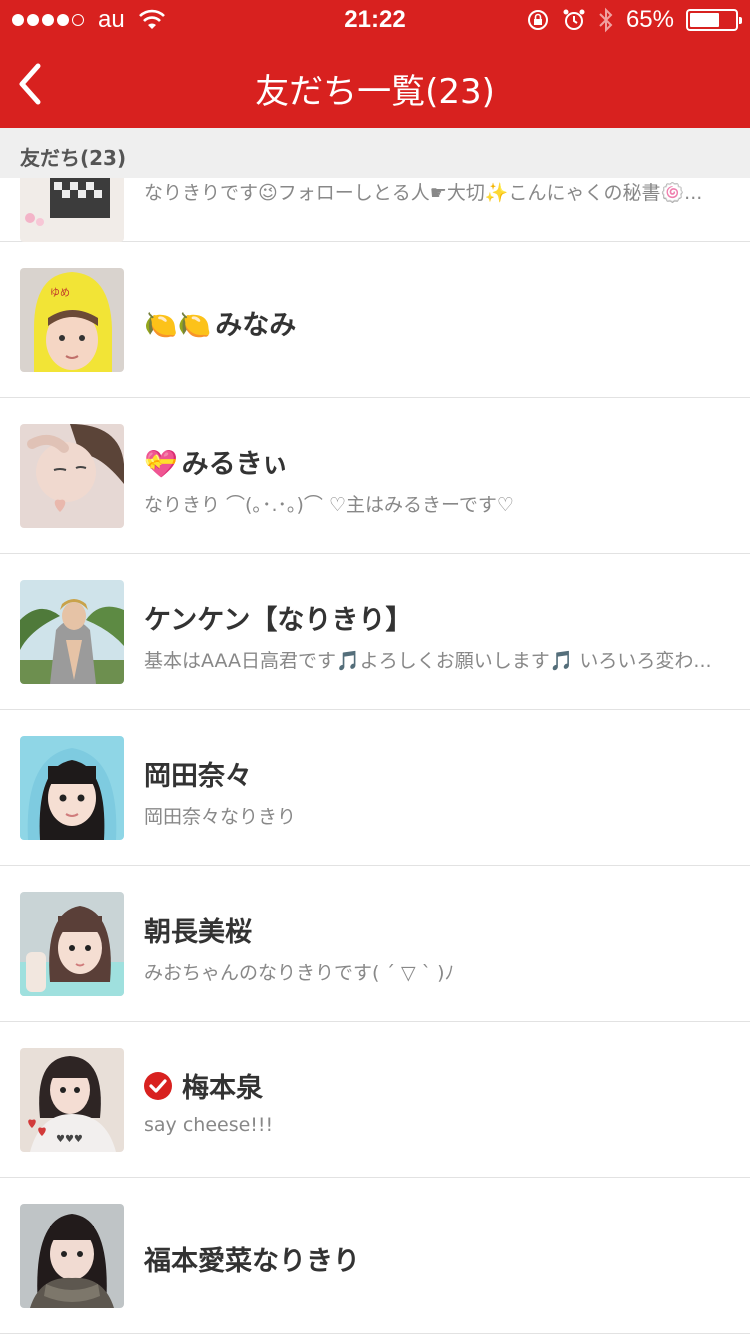 Image resolution: width=750 pixels, height=1334 pixels. What do you see at coordinates (278, 620) in the screenshot?
I see `friend-name: ケンケン【なりきり】` at bounding box center [278, 620].